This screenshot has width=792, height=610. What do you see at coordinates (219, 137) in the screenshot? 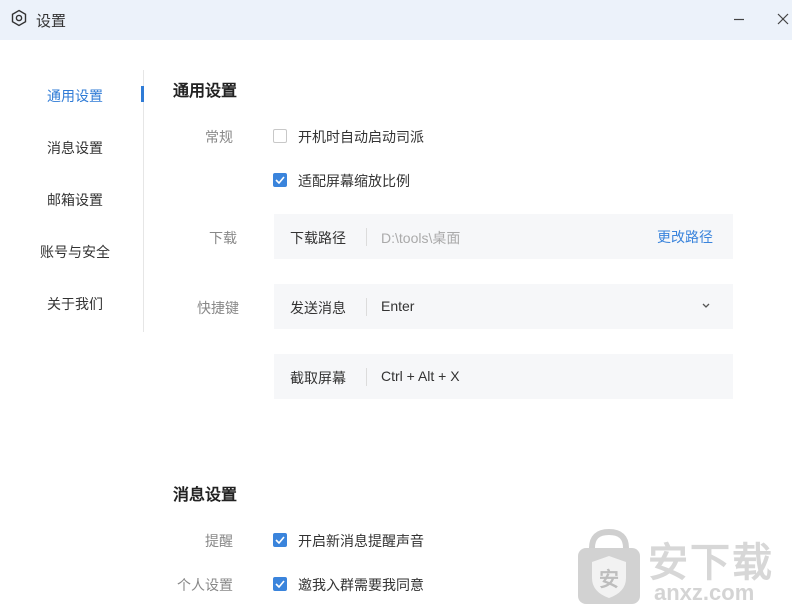
I see `row-label-normal: 常规` at bounding box center [219, 137].